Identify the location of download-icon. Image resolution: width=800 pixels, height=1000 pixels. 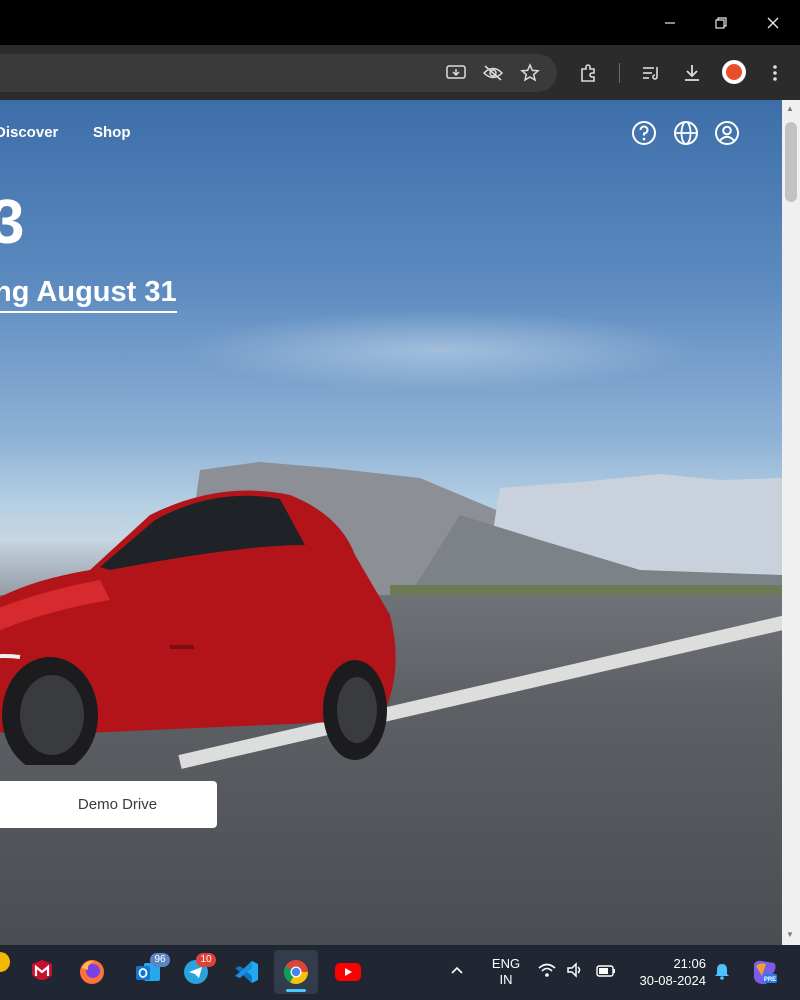
(692, 72).